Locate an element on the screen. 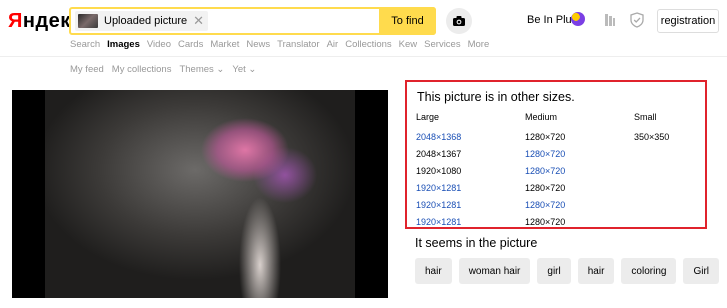  sizes-column-small: Small 350×350 is located at coordinates (651, 129).